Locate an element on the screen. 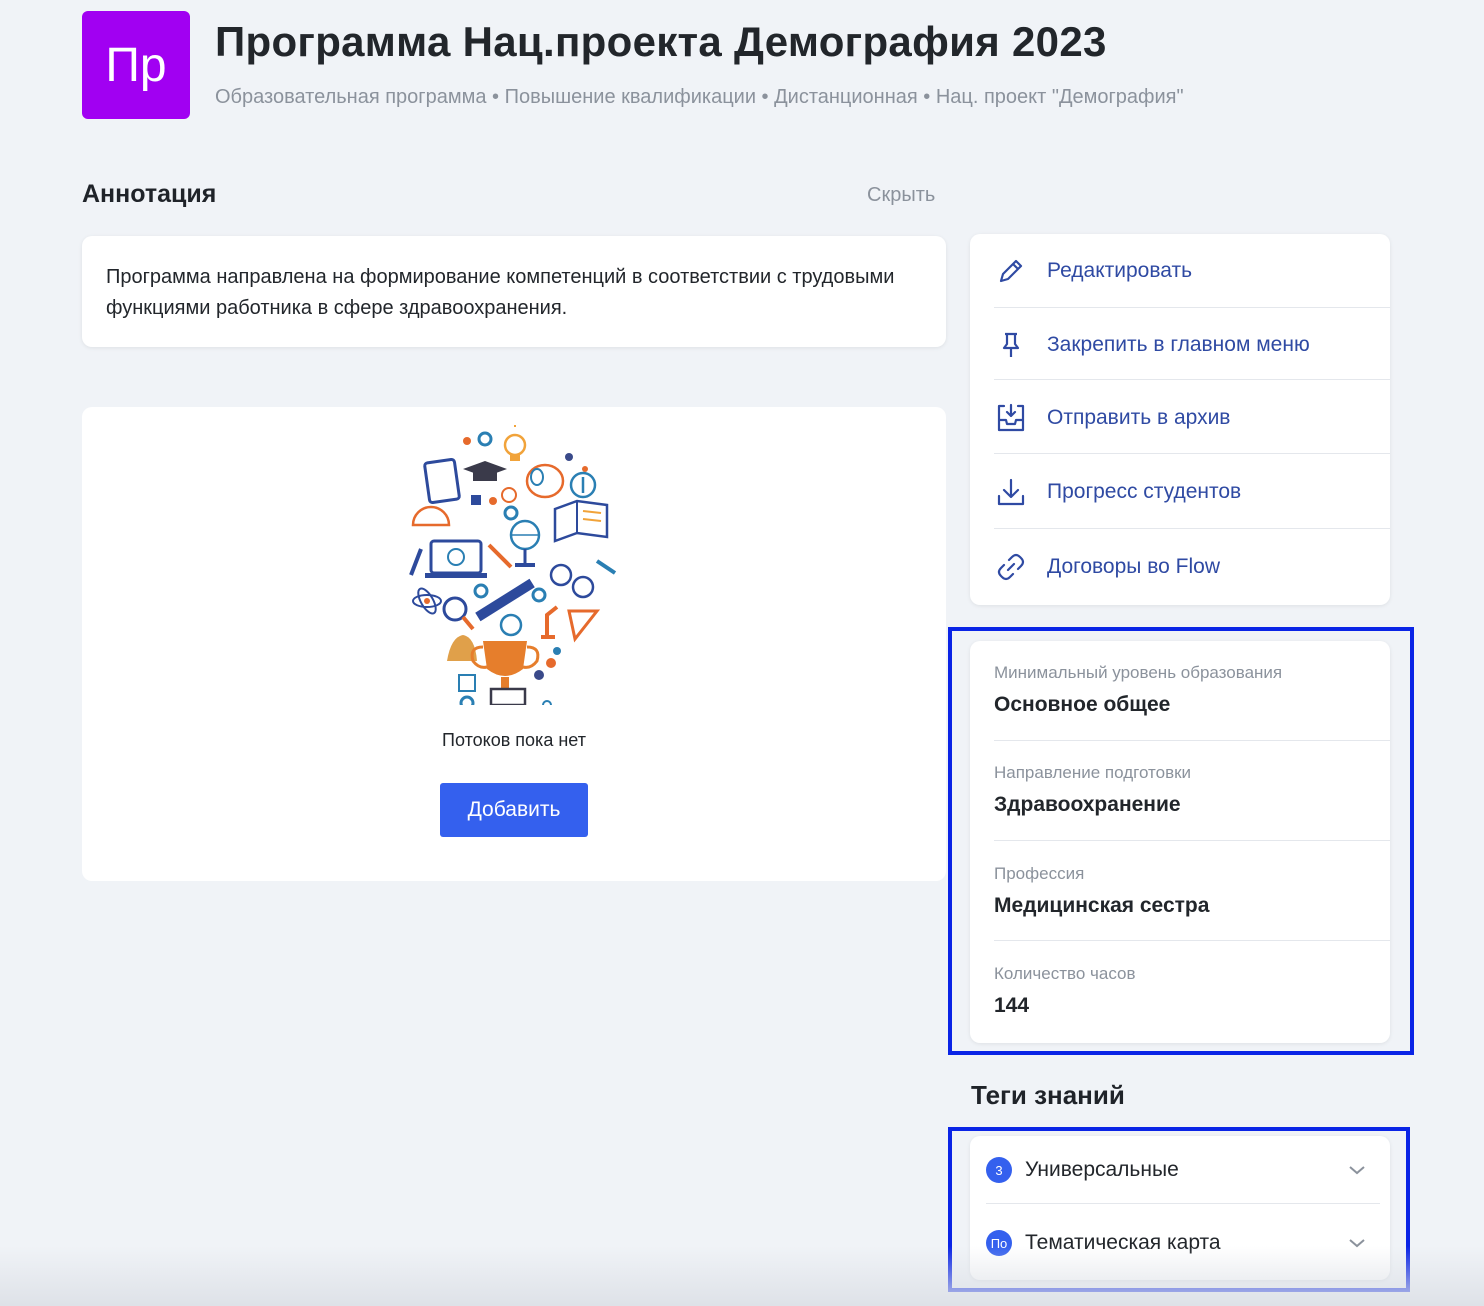 The width and height of the screenshot is (1484, 1306). tag-count-badge: По is located at coordinates (999, 1243).